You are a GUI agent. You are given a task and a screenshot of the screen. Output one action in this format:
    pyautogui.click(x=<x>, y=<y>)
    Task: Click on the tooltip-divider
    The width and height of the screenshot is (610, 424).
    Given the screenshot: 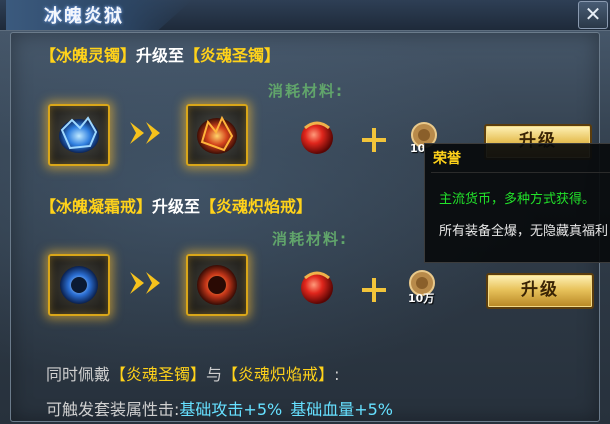 What is the action you would take?
    pyautogui.click(x=520, y=172)
    